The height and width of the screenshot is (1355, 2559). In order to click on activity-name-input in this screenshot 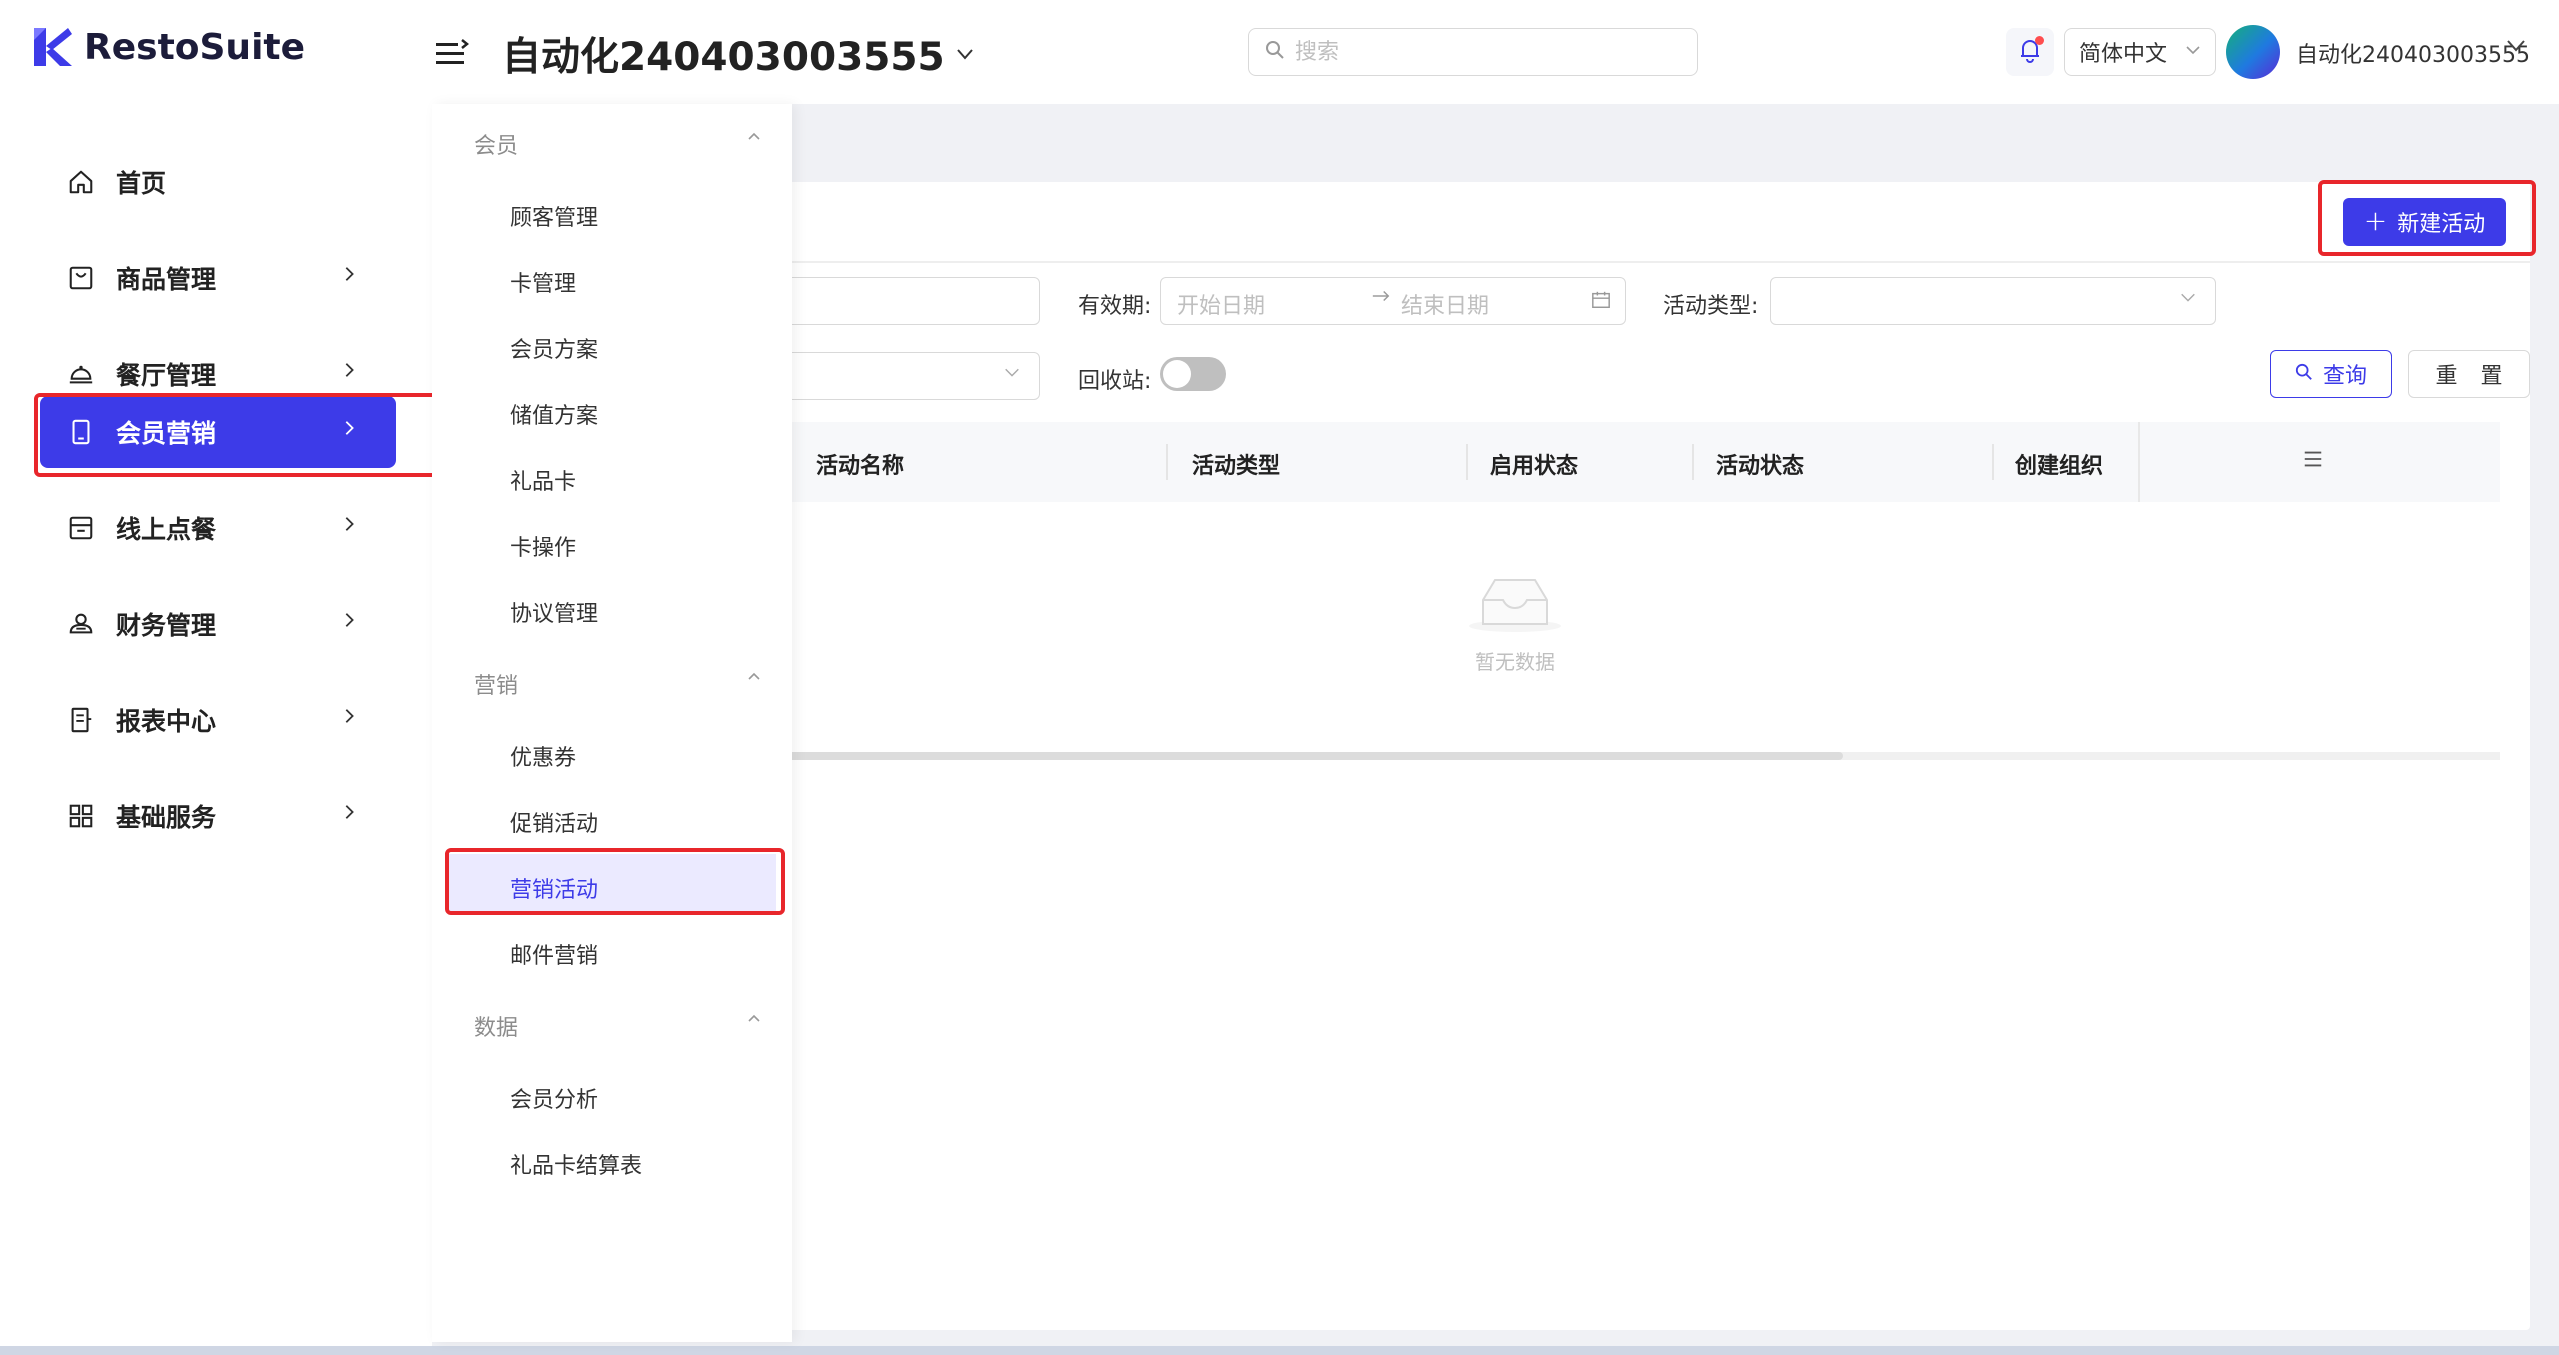, I will do `click(895, 301)`.